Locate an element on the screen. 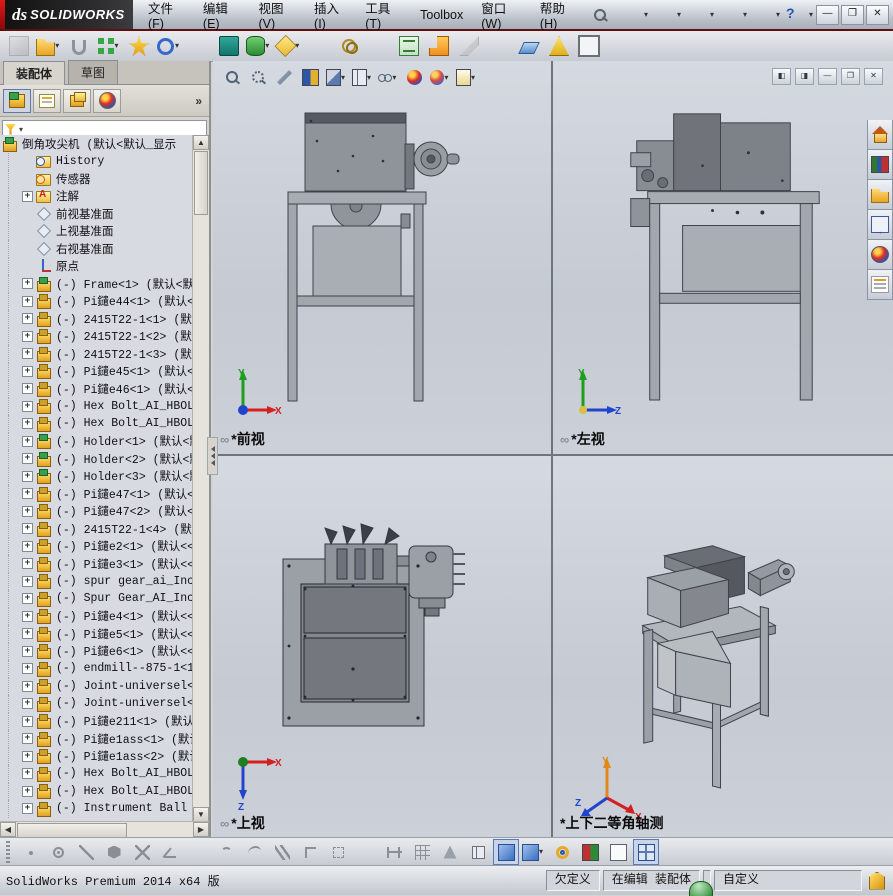 This screenshot has height=896, width=893. tree-vertical-scrollbar: ▲ ▼ is located at coordinates (200, 478).